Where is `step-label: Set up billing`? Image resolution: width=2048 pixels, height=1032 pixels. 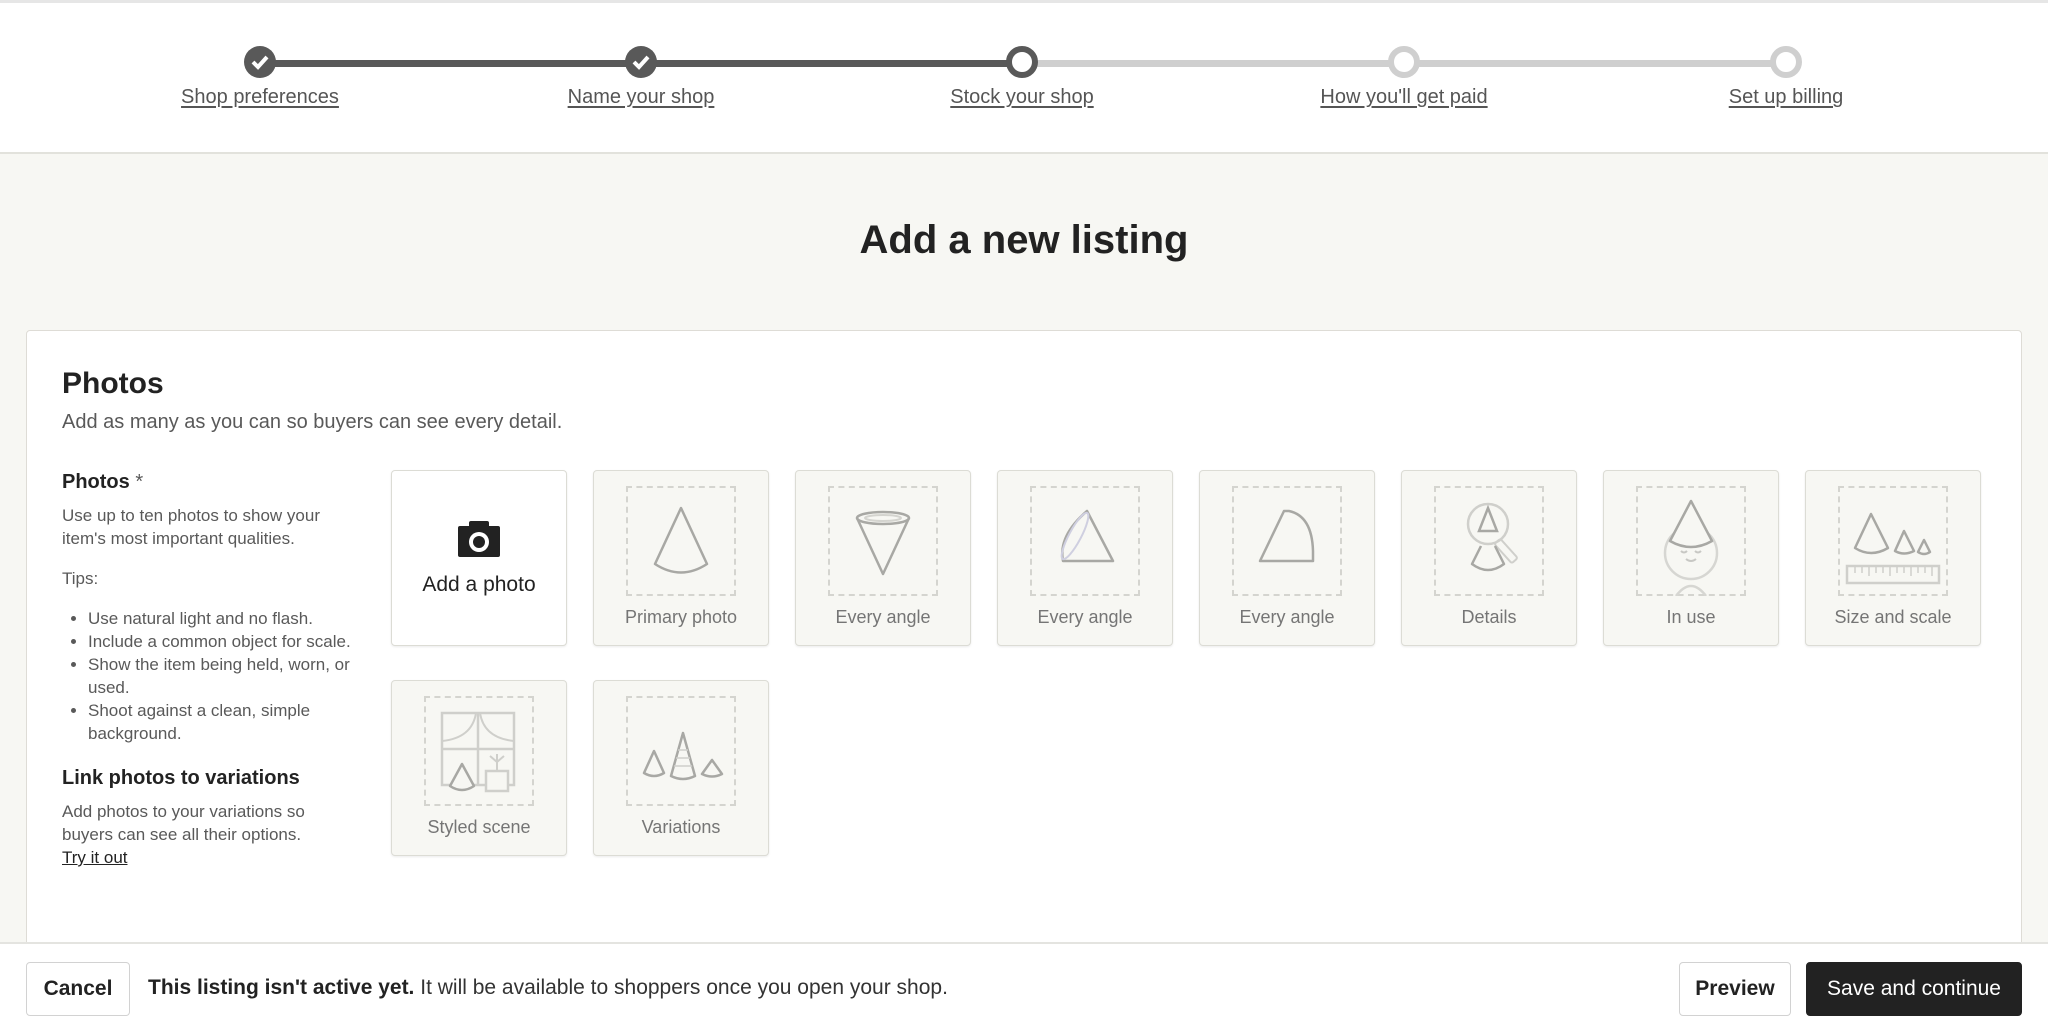
step-label: Set up billing is located at coordinates (1786, 97).